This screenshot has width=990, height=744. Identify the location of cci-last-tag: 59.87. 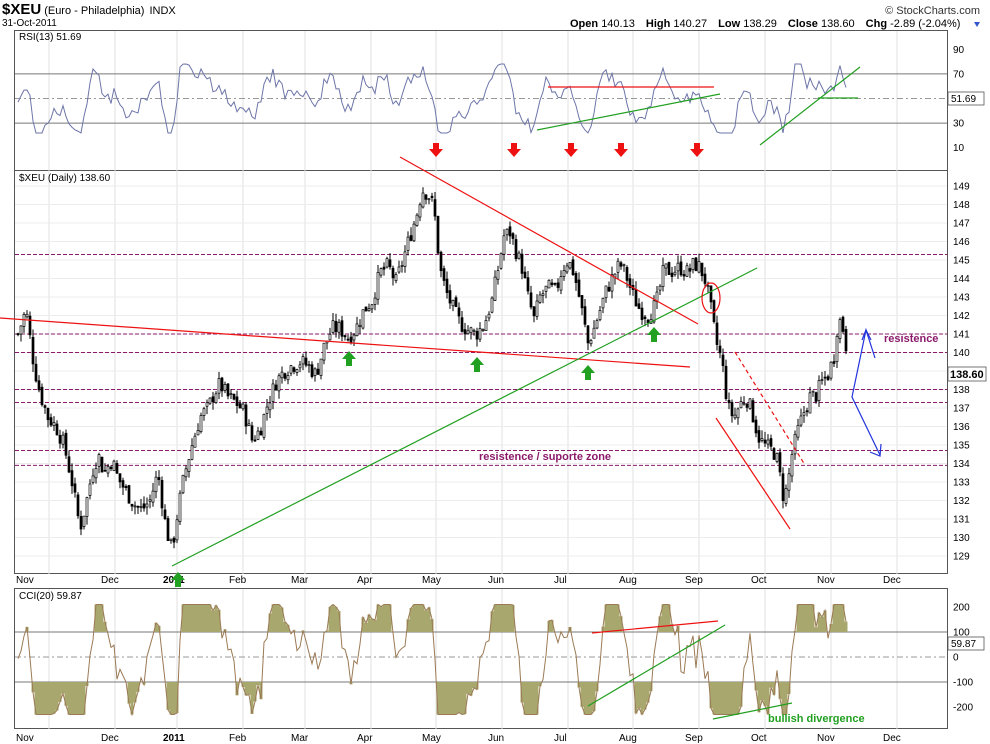
(966, 643).